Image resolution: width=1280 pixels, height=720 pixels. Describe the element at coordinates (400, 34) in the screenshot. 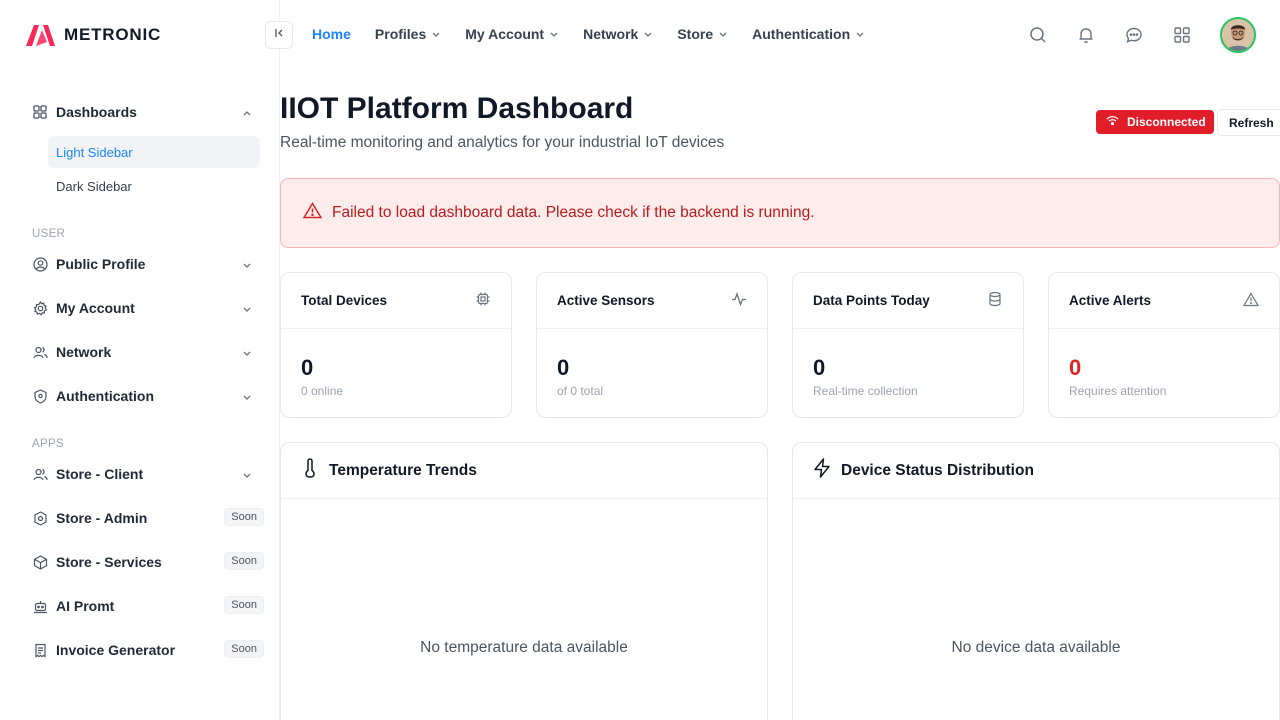

I see `topnav-label: Profiles` at that location.